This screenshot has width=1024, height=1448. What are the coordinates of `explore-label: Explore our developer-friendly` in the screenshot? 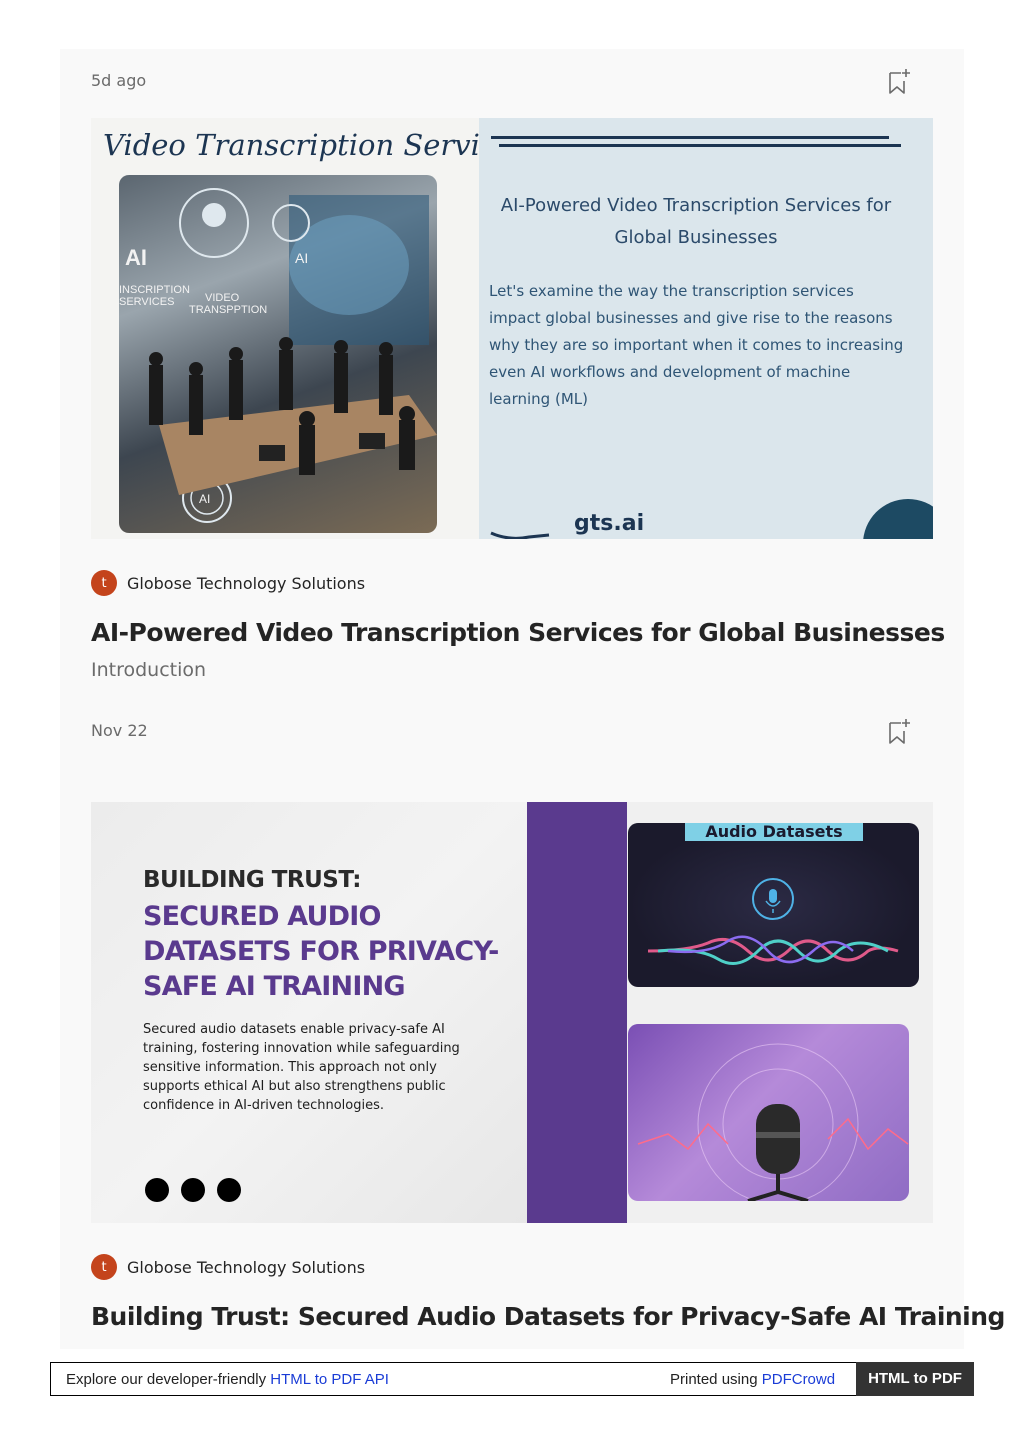 It's located at (168, 1379).